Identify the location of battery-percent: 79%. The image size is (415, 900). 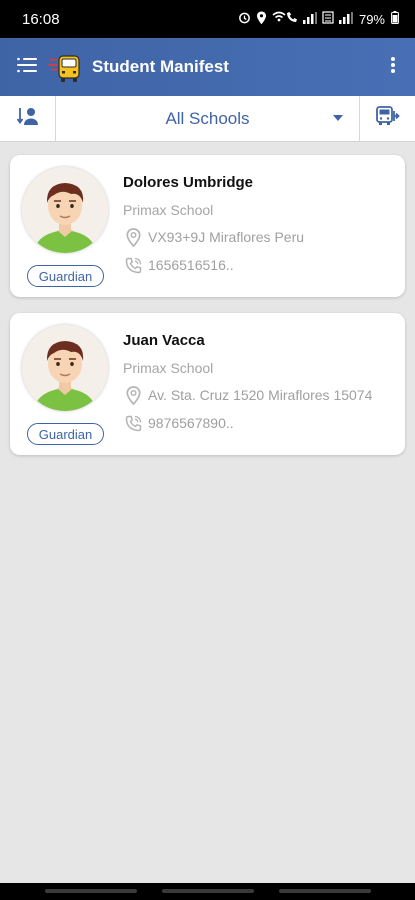
(371, 19).